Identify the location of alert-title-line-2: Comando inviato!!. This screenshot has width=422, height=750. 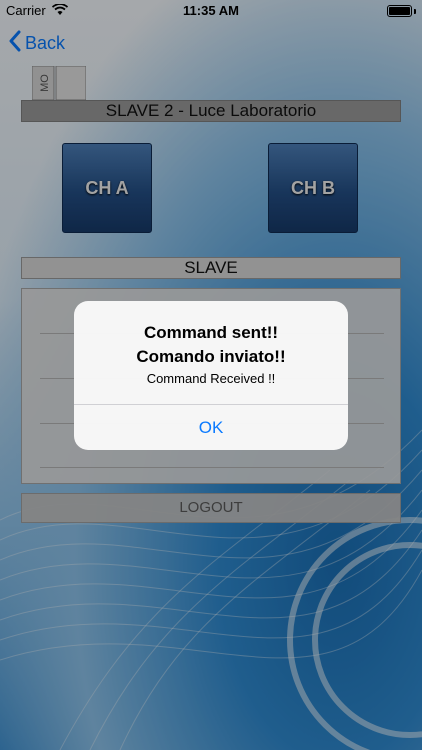
(211, 356).